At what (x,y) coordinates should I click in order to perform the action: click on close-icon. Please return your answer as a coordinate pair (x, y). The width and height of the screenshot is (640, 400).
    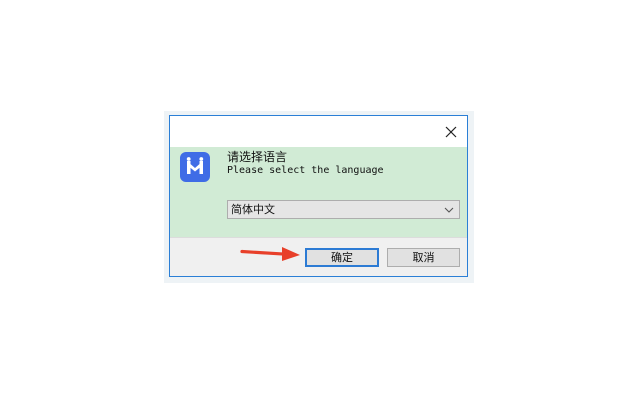
    Looking at the image, I should click on (451, 132).